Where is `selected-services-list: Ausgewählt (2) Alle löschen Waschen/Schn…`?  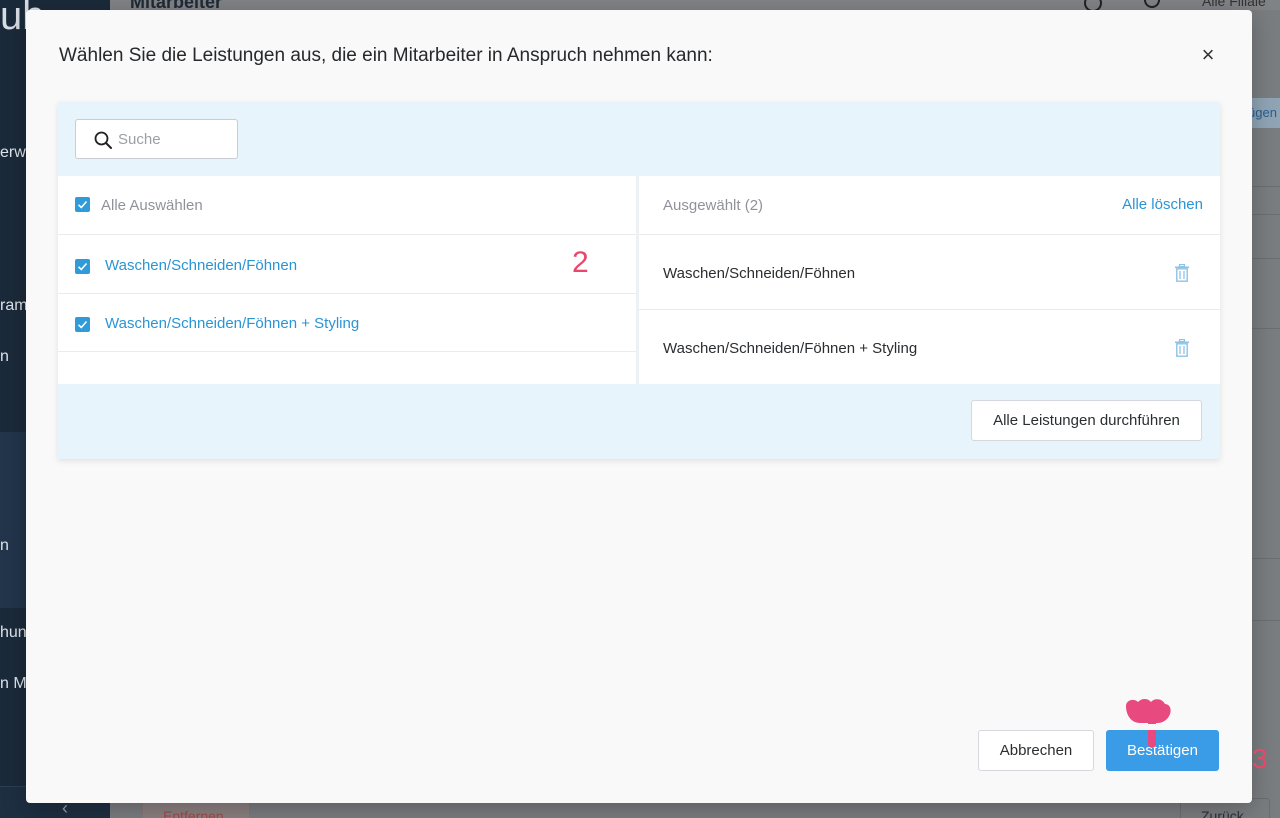
selected-services-list: Ausgewählt (2) Alle löschen Waschen/Schn… is located at coordinates (929, 280).